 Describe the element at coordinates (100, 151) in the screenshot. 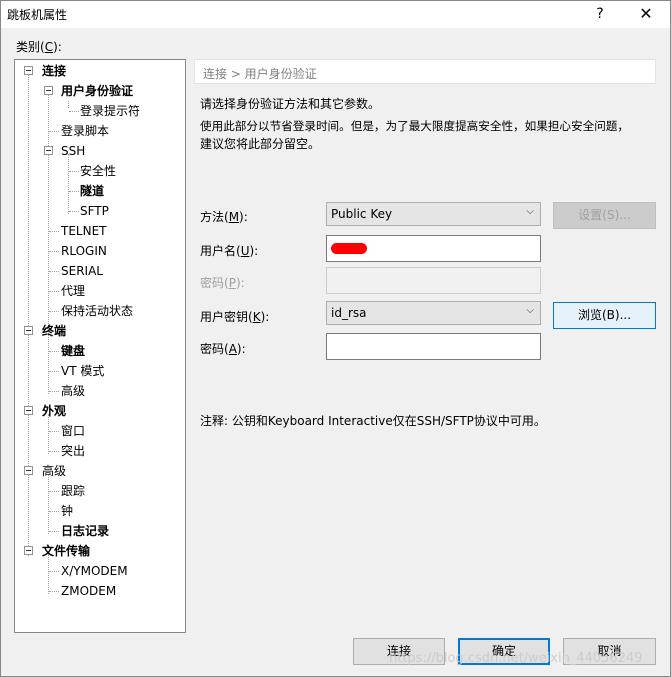

I see `tree-node-ssh: SSH` at that location.